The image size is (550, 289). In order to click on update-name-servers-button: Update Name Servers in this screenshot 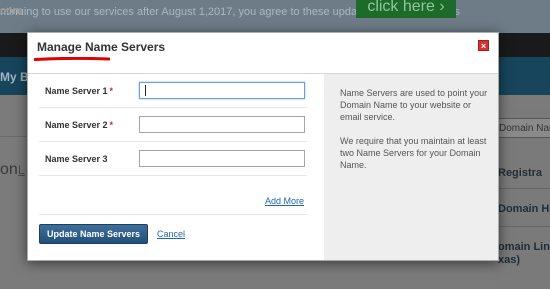, I will do `click(93, 234)`.